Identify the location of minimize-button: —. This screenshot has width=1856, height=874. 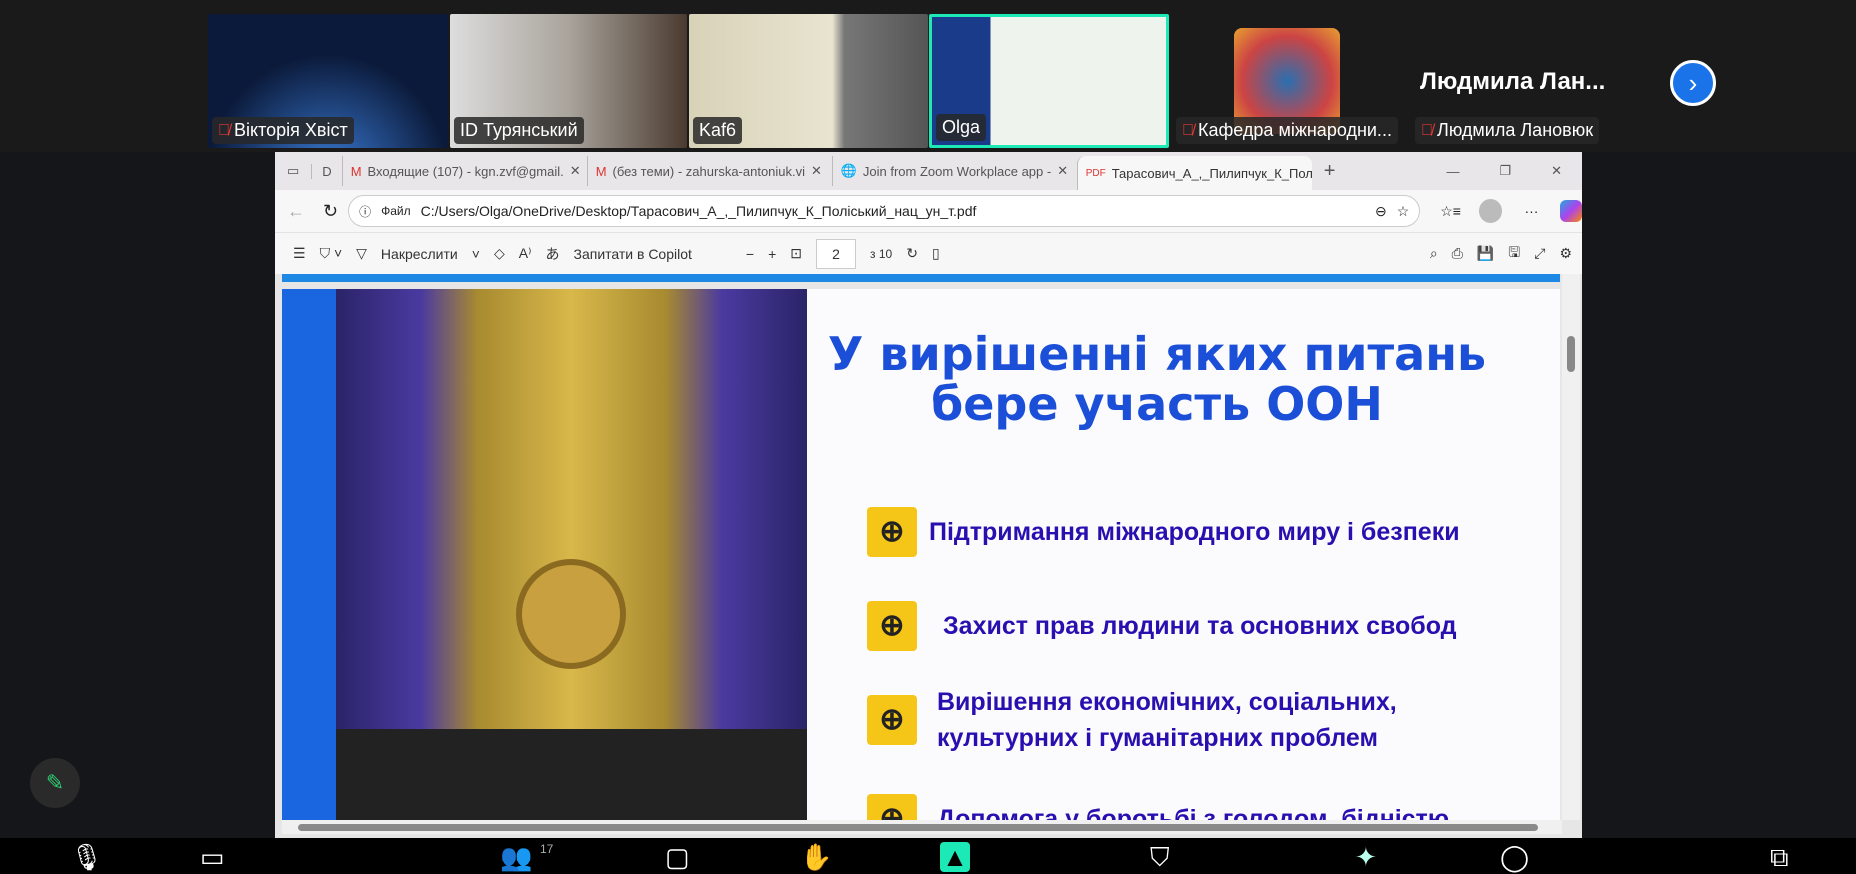
(1452, 171).